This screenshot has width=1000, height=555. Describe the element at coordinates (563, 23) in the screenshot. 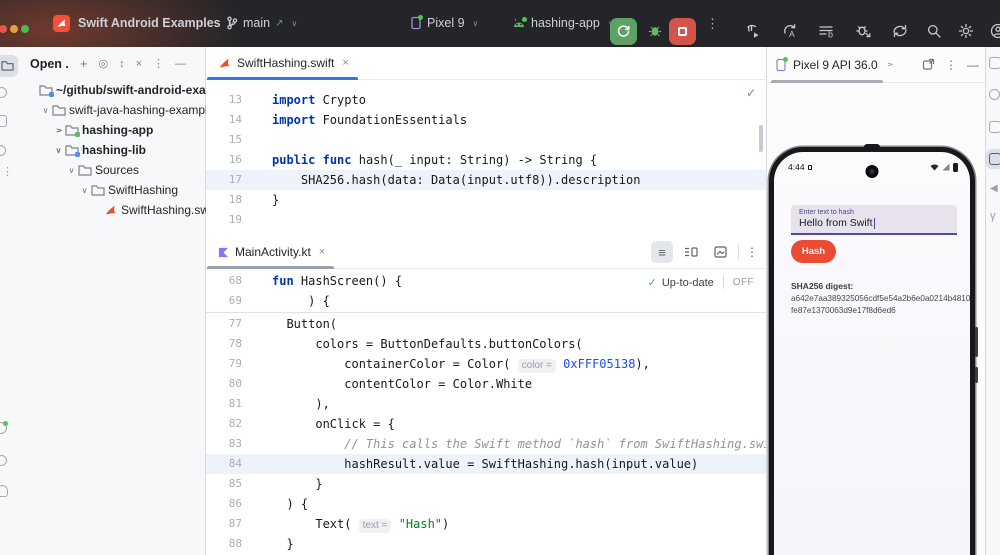

I see `run-config-selector: hashing-app ∨` at that location.